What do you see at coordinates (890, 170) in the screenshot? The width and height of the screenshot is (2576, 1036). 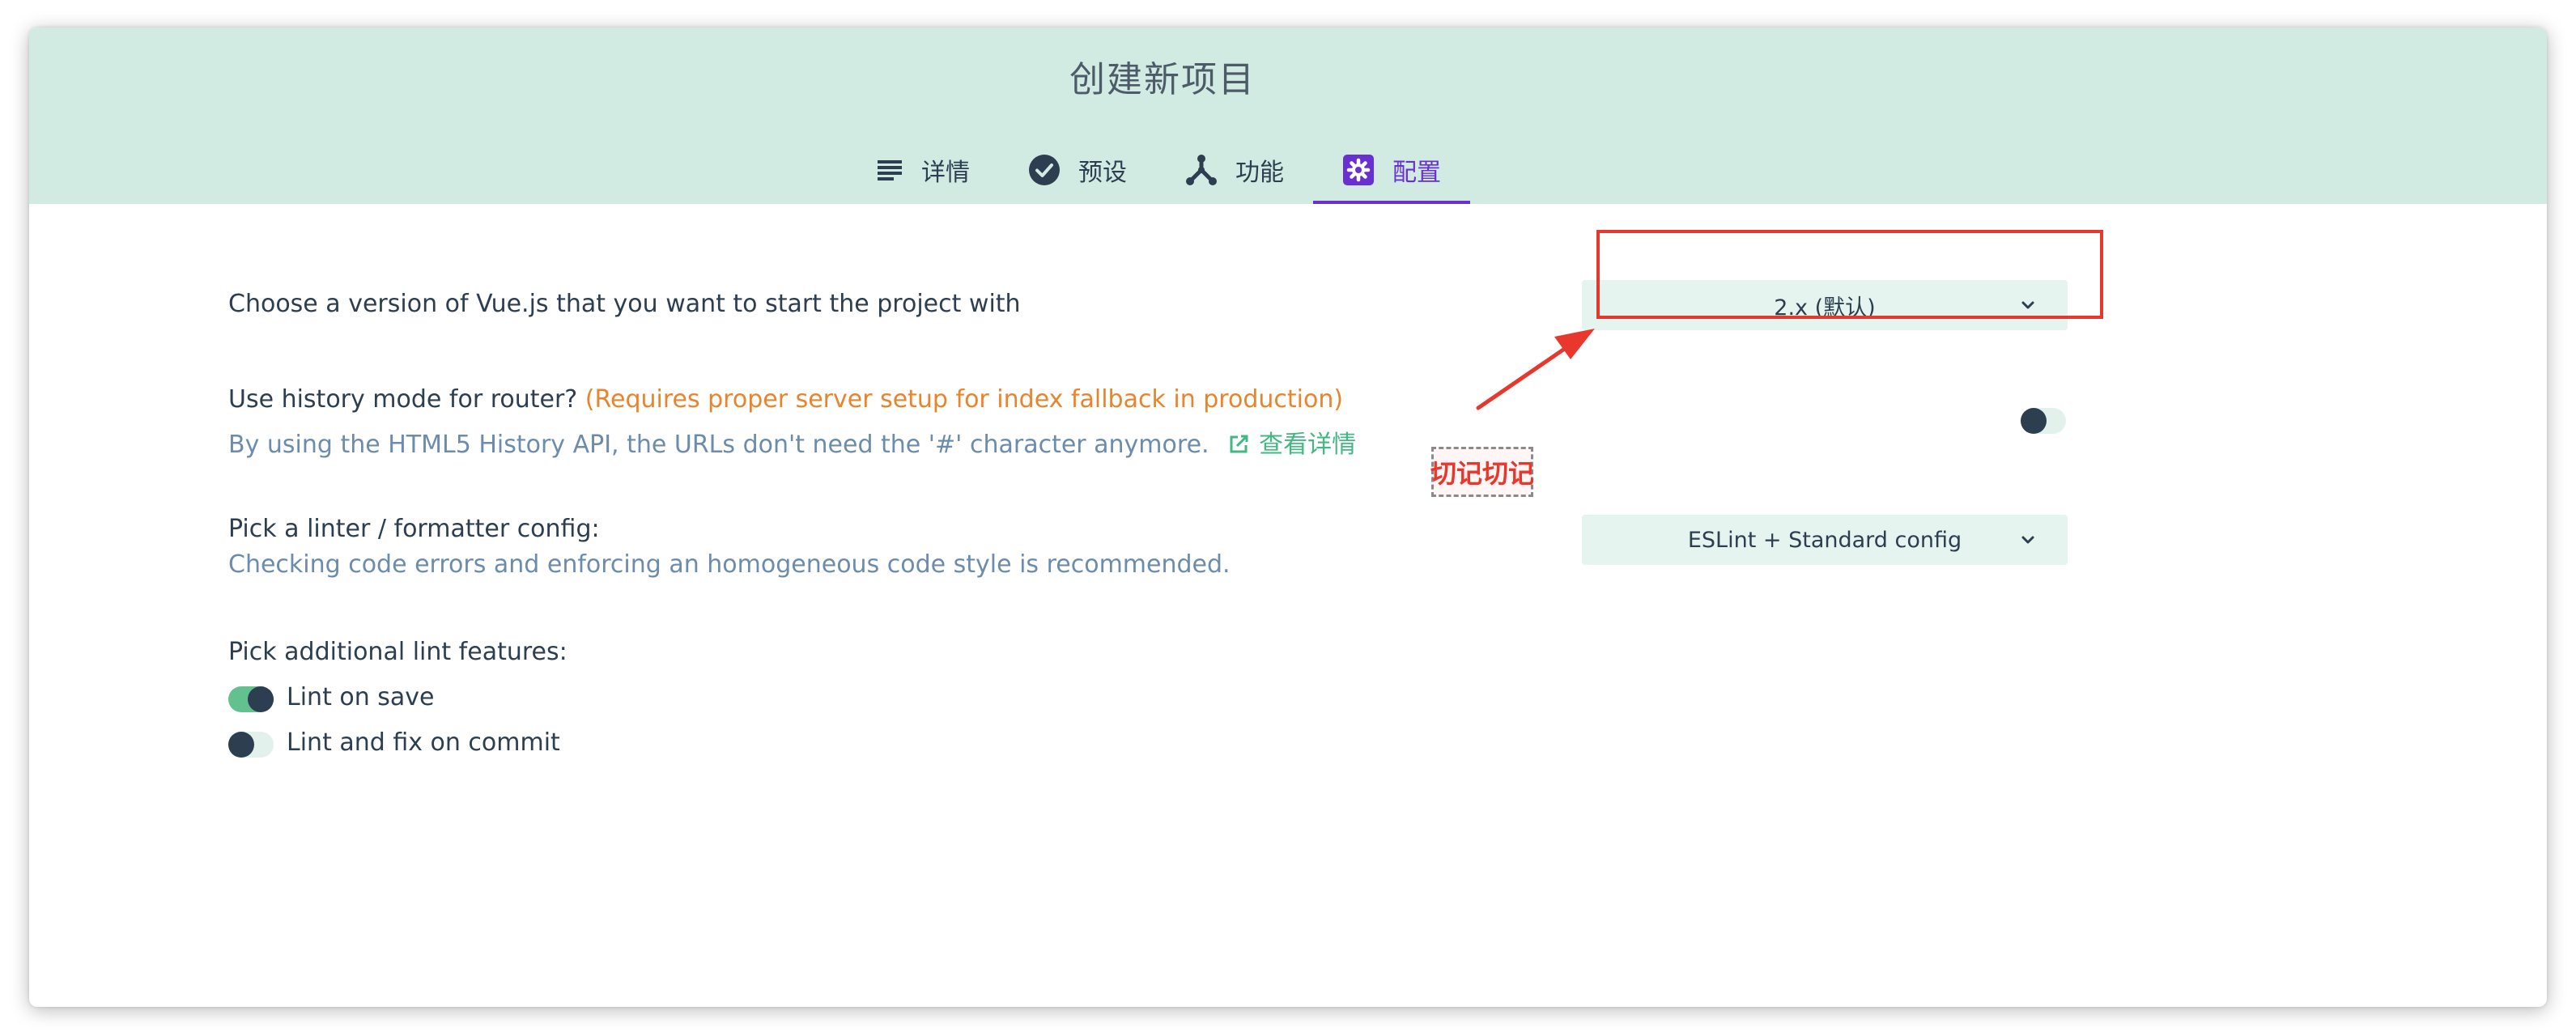 I see `list-icon` at bounding box center [890, 170].